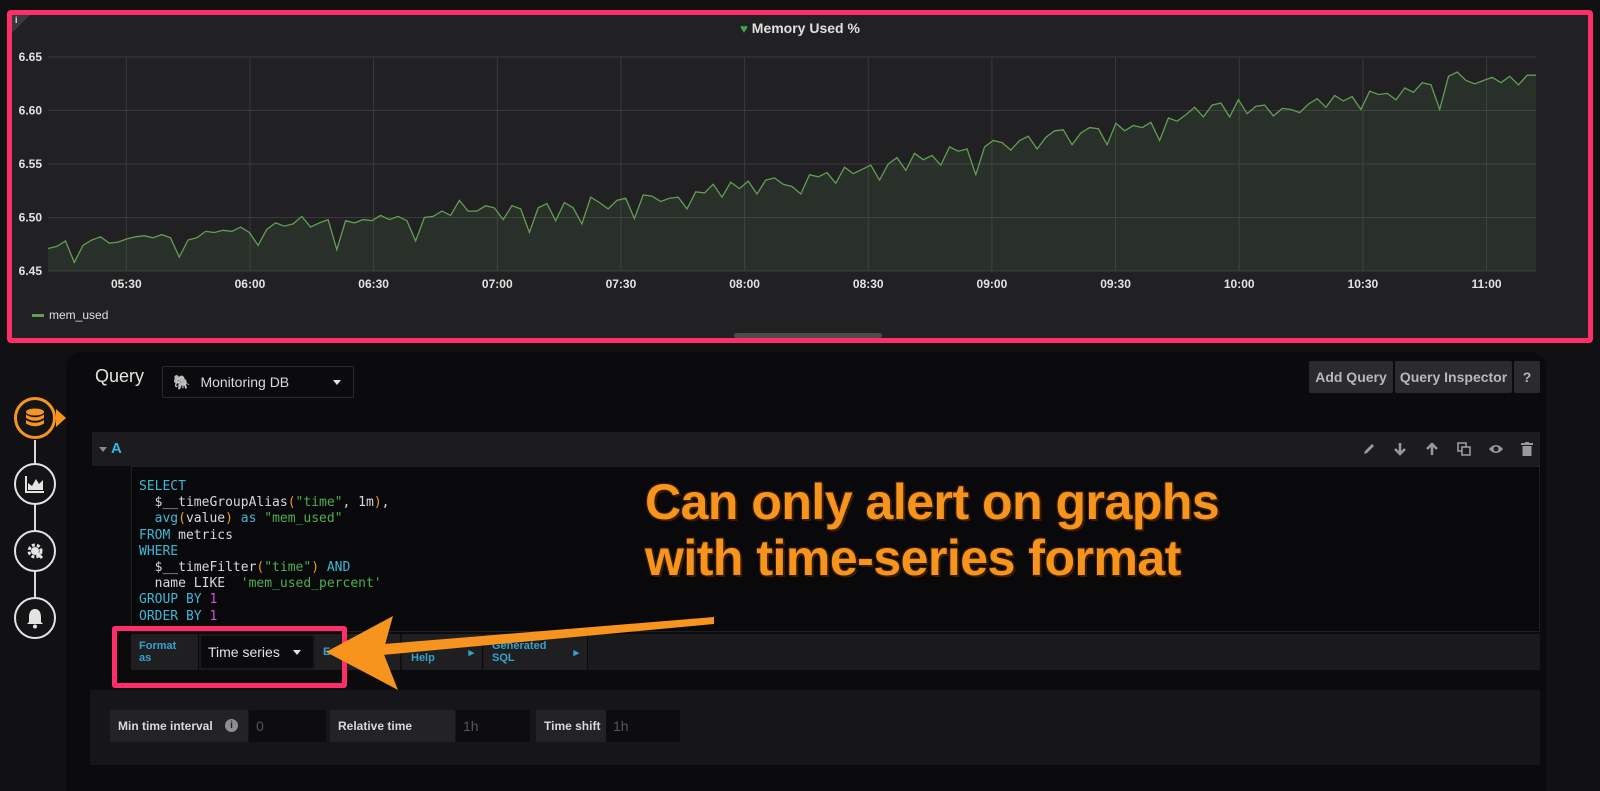 This screenshot has width=1600, height=791. Describe the element at coordinates (178, 600) in the screenshot. I see `sql-line-8: GROUP BY 1` at that location.